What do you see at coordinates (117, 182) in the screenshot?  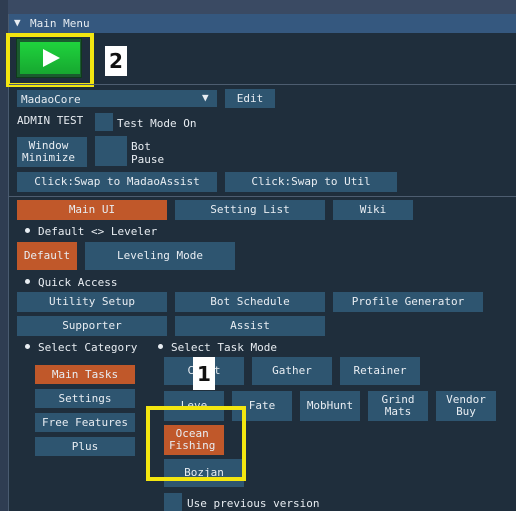 I see `swap-madaoassist-button: Click:Swap to MadaoAssist` at bounding box center [117, 182].